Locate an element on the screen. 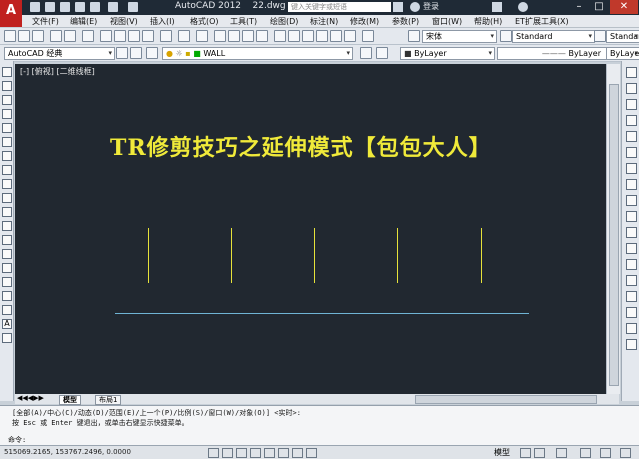  lock-toolbars-icon is located at coordinates (605, 453).